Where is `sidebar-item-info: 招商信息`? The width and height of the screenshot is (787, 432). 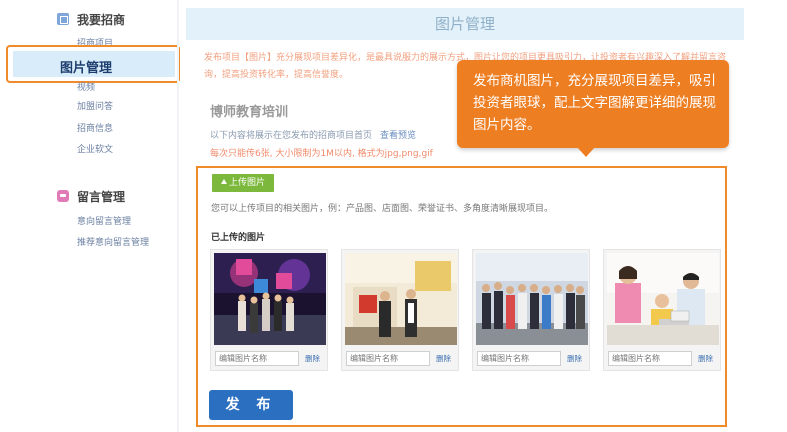 sidebar-item-info: 招商信息 is located at coordinates (95, 127).